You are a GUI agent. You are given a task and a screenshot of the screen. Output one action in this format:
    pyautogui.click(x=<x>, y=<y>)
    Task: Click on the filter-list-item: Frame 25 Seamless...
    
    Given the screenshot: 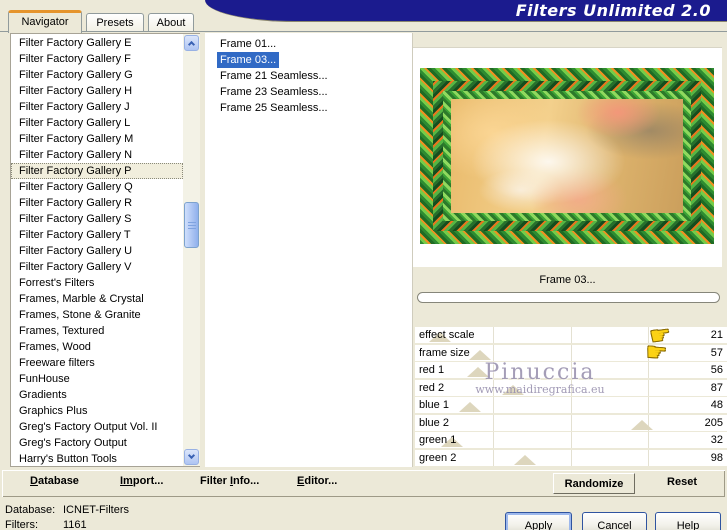 What is the action you would take?
    pyautogui.click(x=274, y=108)
    